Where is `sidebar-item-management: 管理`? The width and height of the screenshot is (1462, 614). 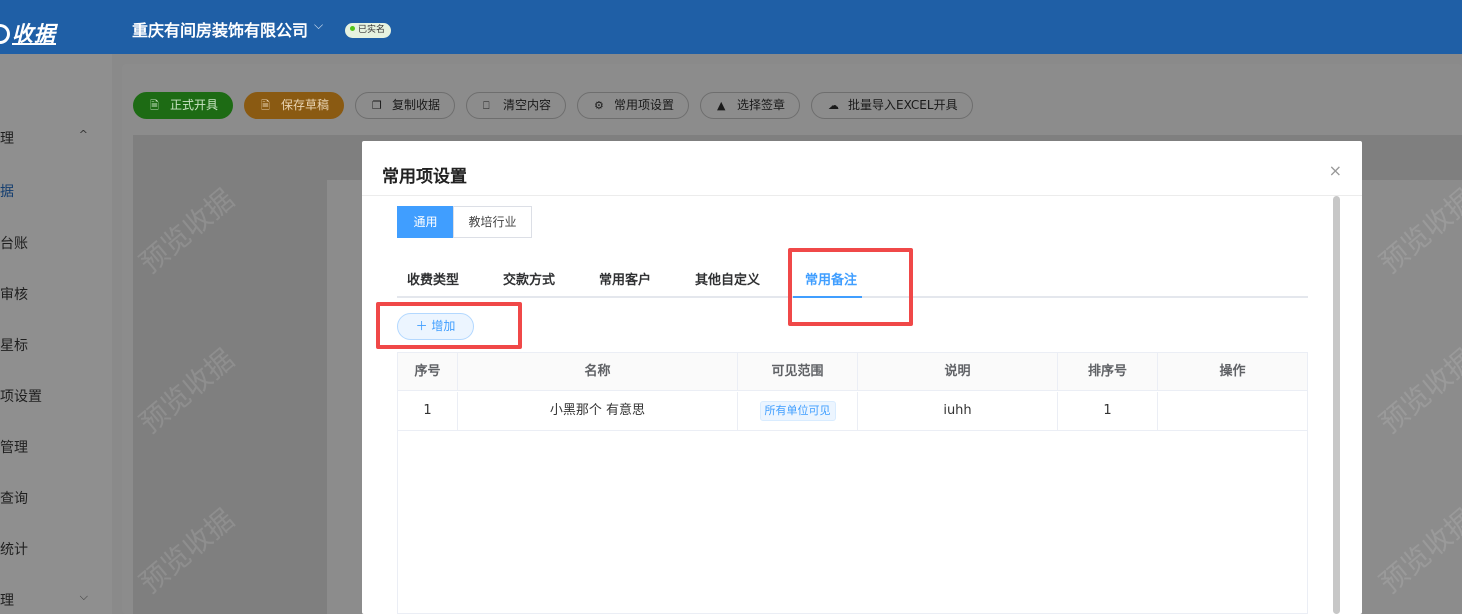
sidebar-item-management: 管理 is located at coordinates (56, 452).